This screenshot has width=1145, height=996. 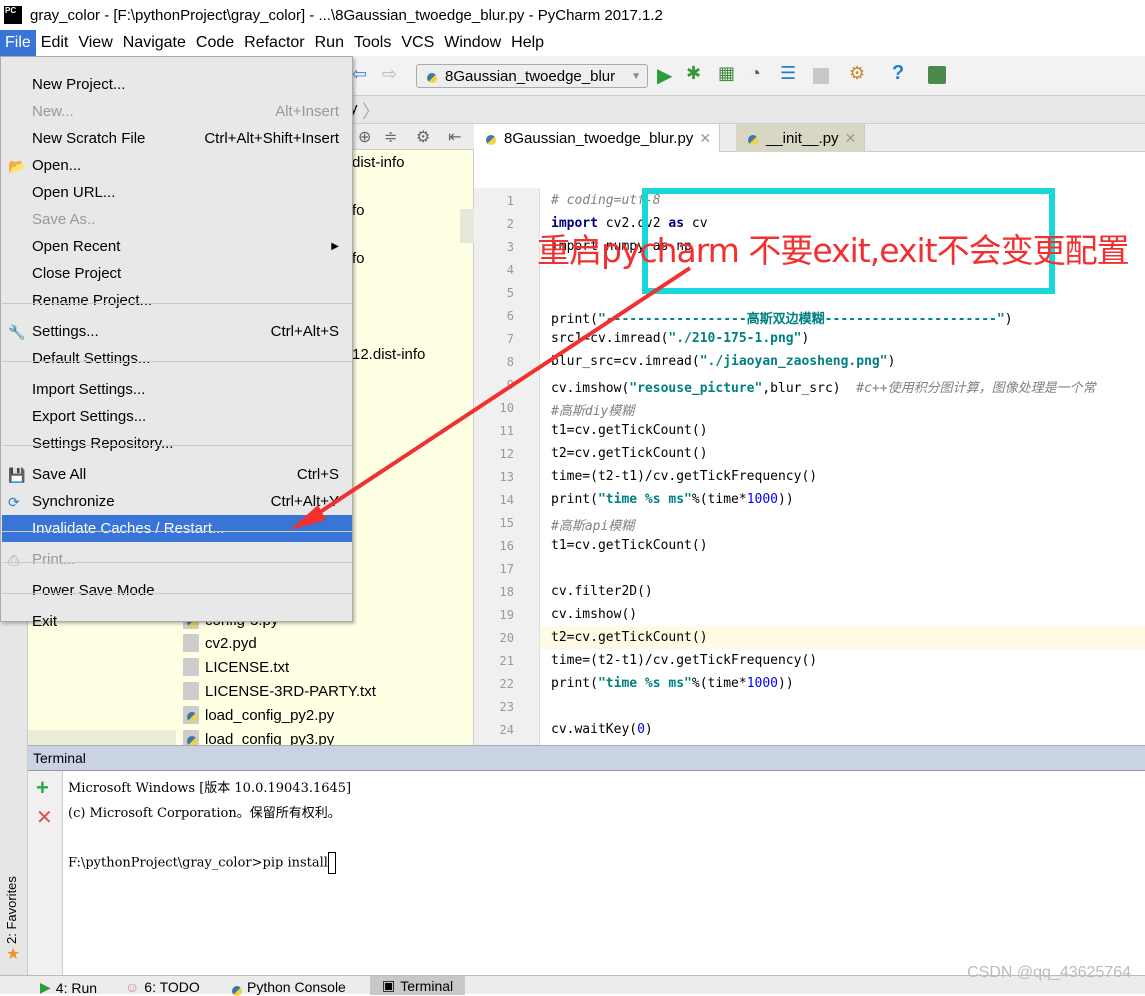 I want to click on code-token: cv.filter2D(), so click(x=602, y=591).